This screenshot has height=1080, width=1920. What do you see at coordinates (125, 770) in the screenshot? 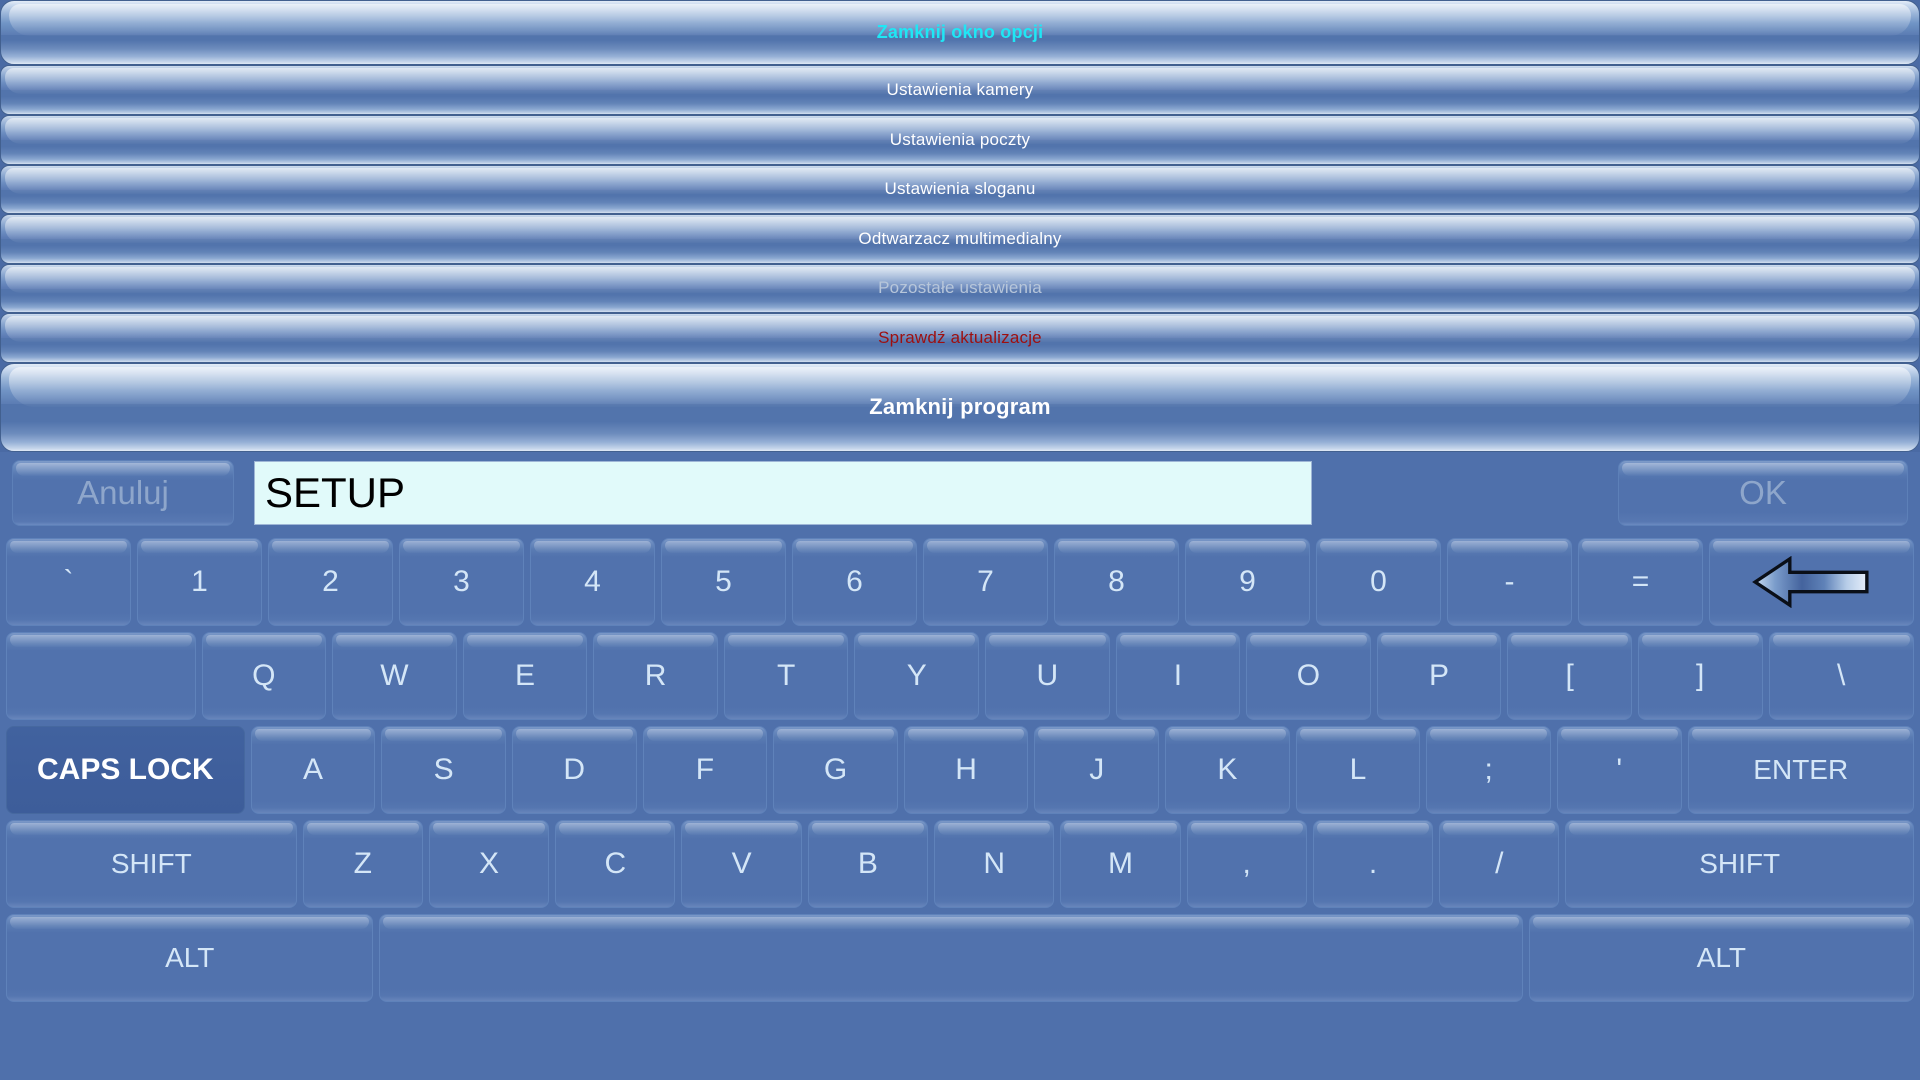
I see `key-caps-lock: CAPS LOCK` at bounding box center [125, 770].